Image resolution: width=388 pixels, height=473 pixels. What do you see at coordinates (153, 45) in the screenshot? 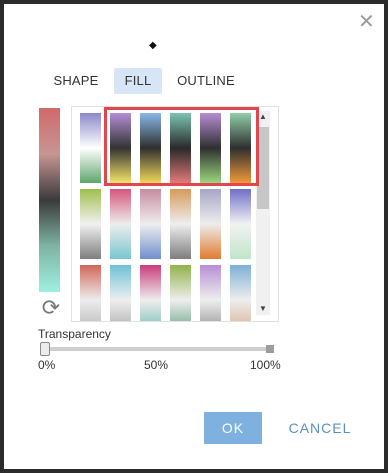
I see `diamond-icon: ◆` at bounding box center [153, 45].